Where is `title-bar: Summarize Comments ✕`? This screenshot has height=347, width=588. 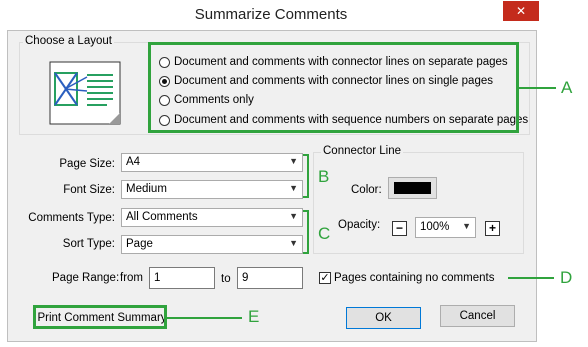
title-bar: Summarize Comments ✕ is located at coordinates (271, 15).